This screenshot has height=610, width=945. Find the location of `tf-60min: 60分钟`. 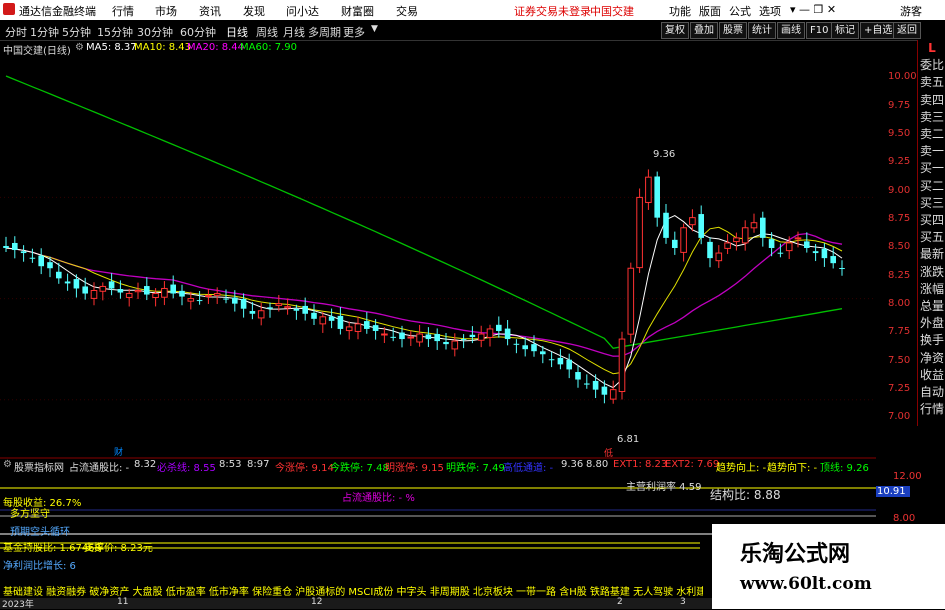

tf-60min: 60分钟 is located at coordinates (198, 32).